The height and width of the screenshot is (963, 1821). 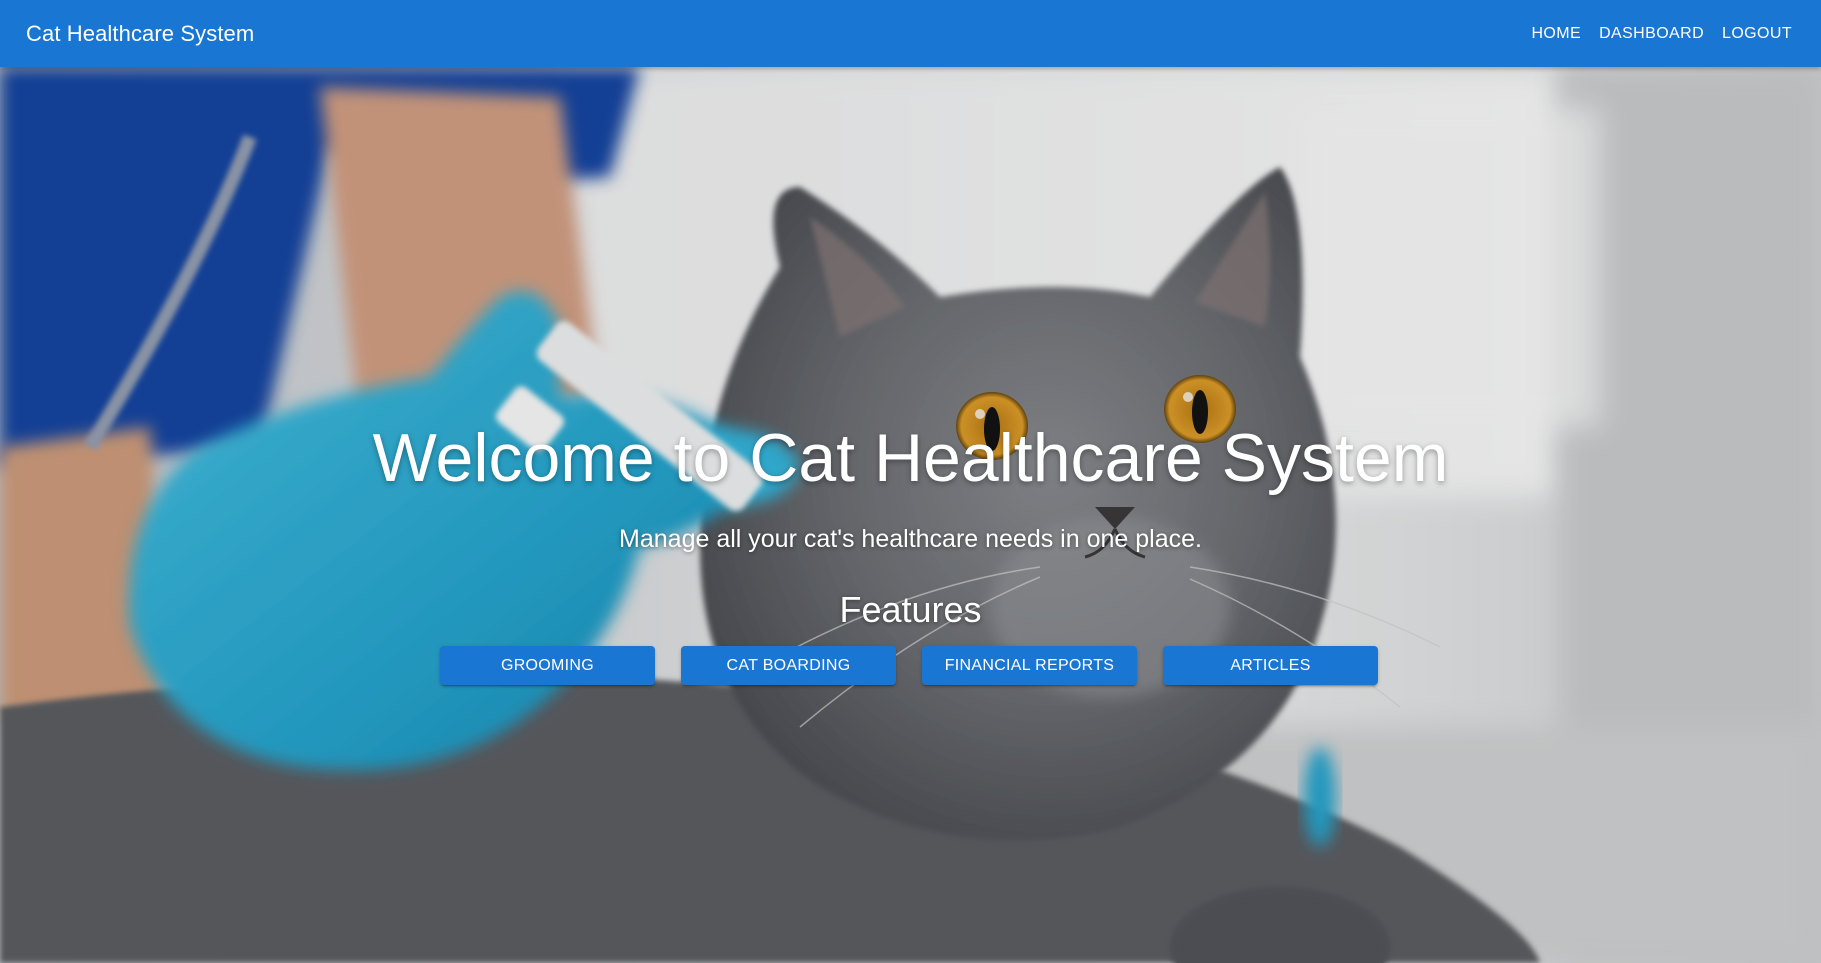 I want to click on top-nav: HOME DASHBOARD LOGOUT, so click(x=1661, y=33).